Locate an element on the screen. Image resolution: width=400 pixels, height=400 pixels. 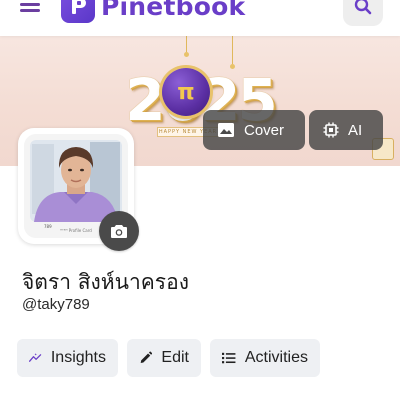
pencil-icon is located at coordinates (146, 357).